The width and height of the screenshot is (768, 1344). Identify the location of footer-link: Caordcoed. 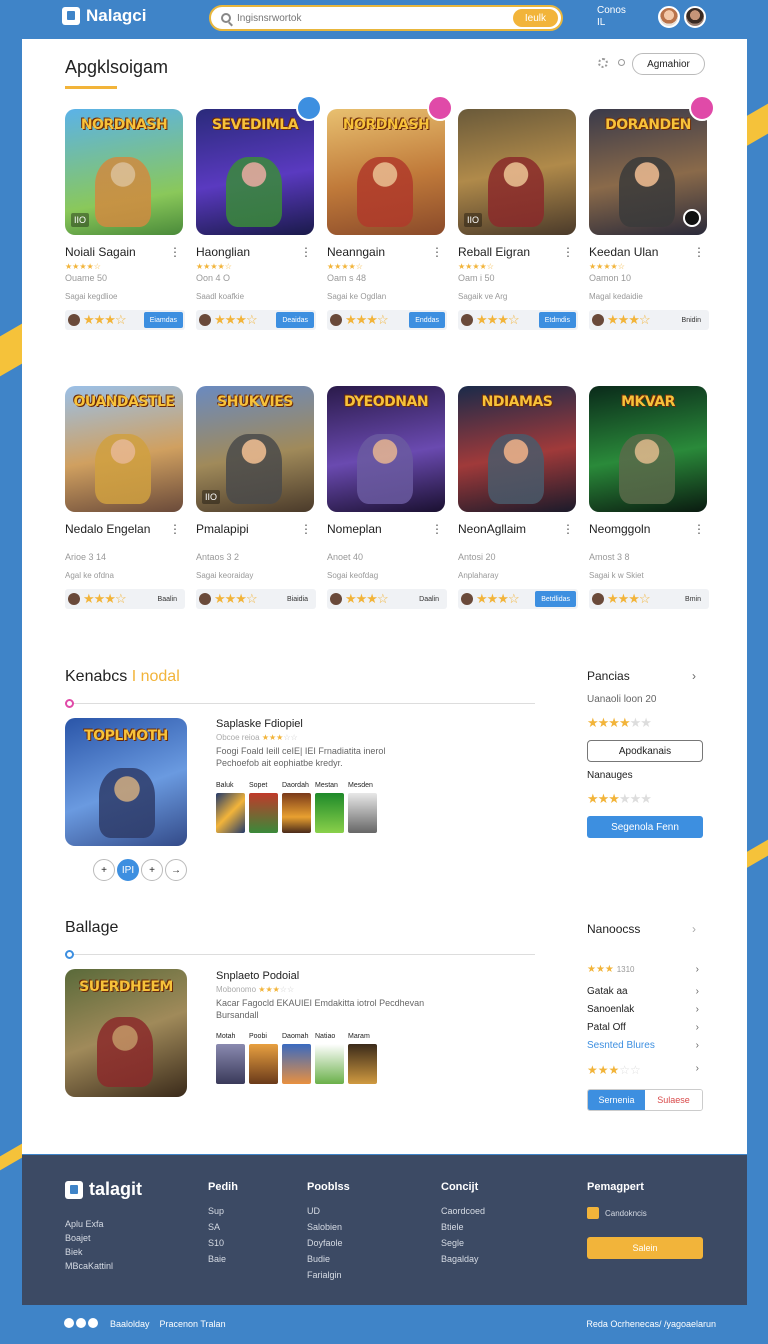
(463, 1211).